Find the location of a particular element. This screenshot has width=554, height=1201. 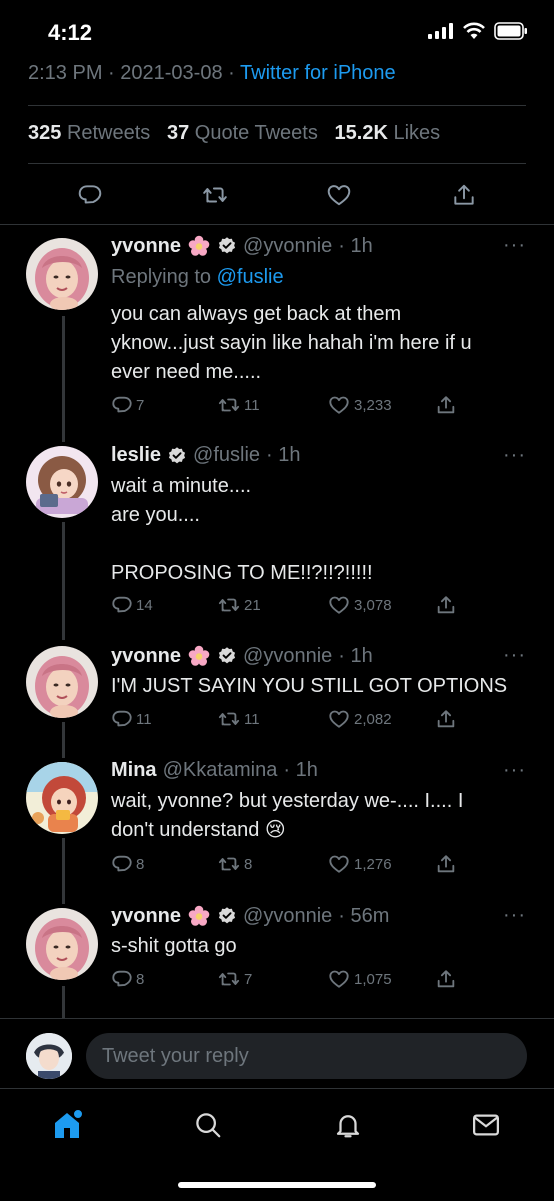

tab-search is located at coordinates (208, 1125).